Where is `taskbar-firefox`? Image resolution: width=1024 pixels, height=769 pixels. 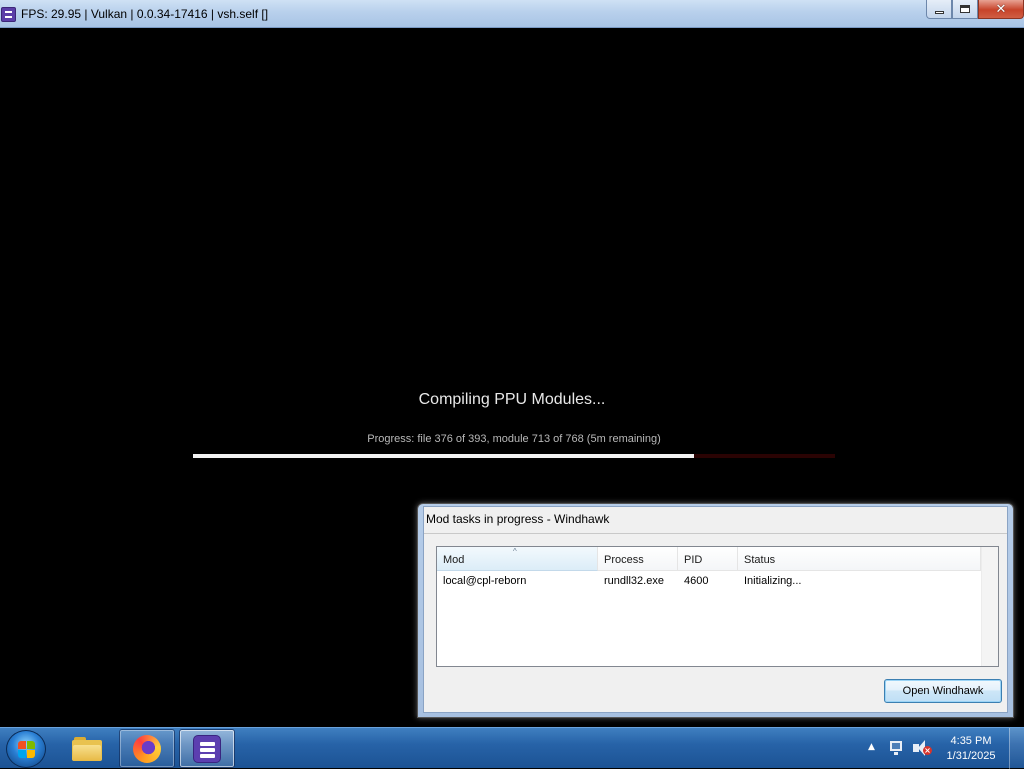 taskbar-firefox is located at coordinates (147, 748).